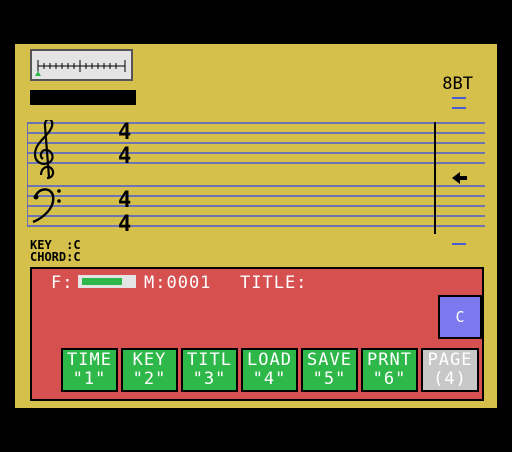 The height and width of the screenshot is (452, 512). I want to click on time-key-button: TIME "1", so click(89, 370).